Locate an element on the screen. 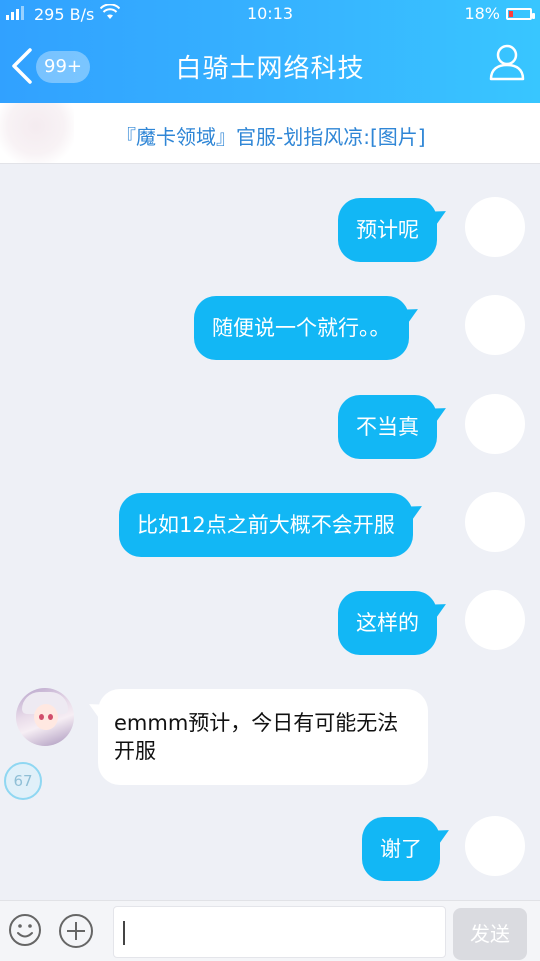 This screenshot has height=961, width=540. back-icon is located at coordinates (23, 66).